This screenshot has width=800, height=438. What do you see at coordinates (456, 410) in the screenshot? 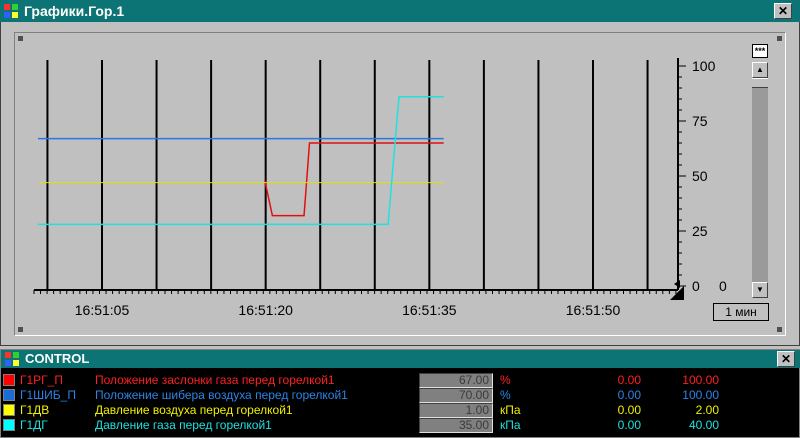
I see `value-field: 1.00` at bounding box center [456, 410].